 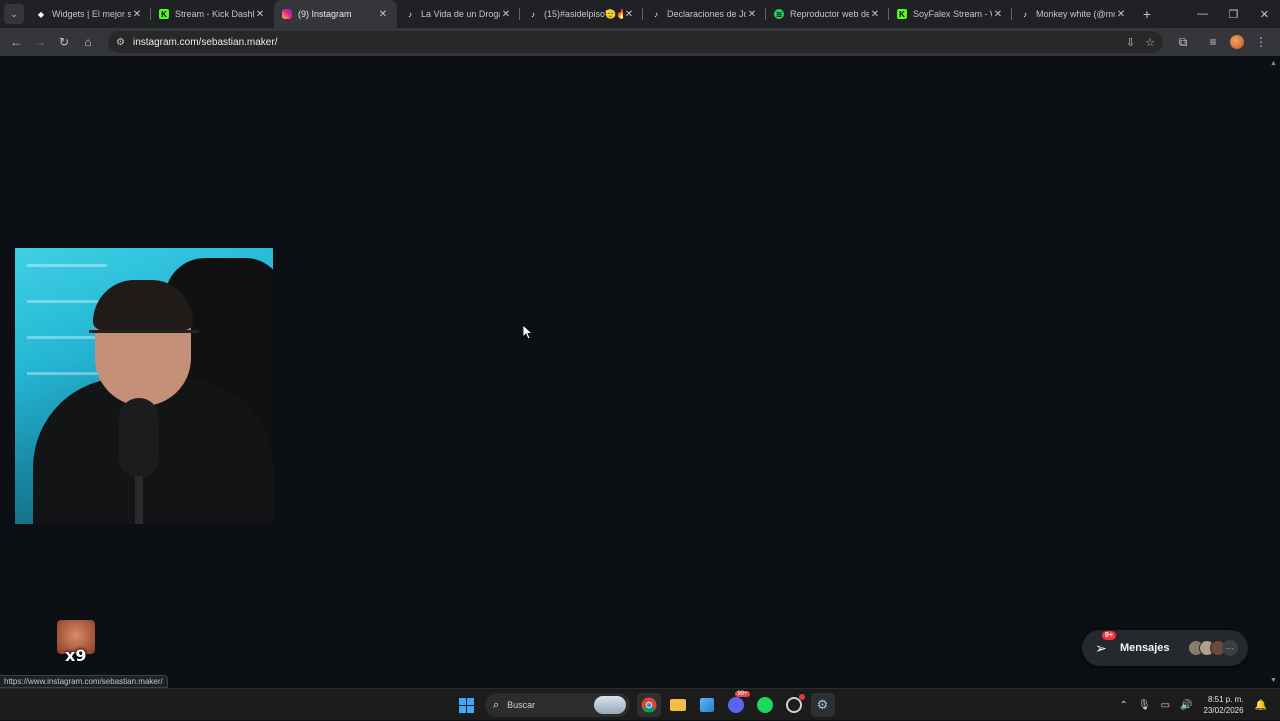 I want to click on clock: 8:51 p. m. 23/02/2026, so click(x=1224, y=705).